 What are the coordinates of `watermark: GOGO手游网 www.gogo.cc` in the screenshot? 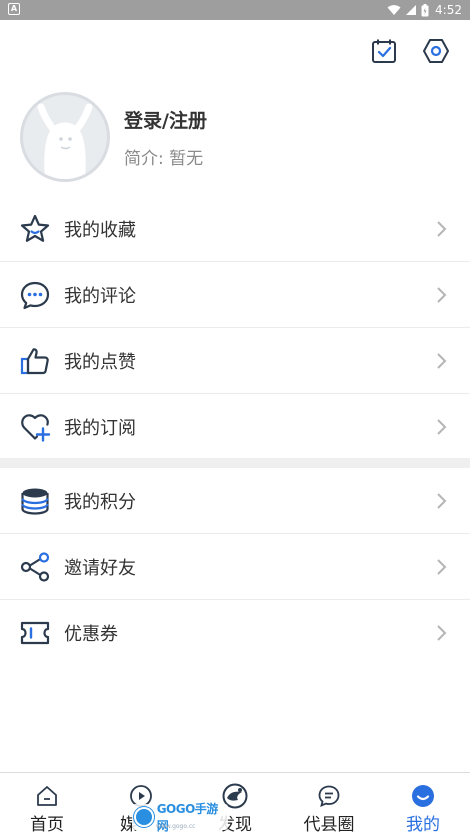 It's located at (180, 817).